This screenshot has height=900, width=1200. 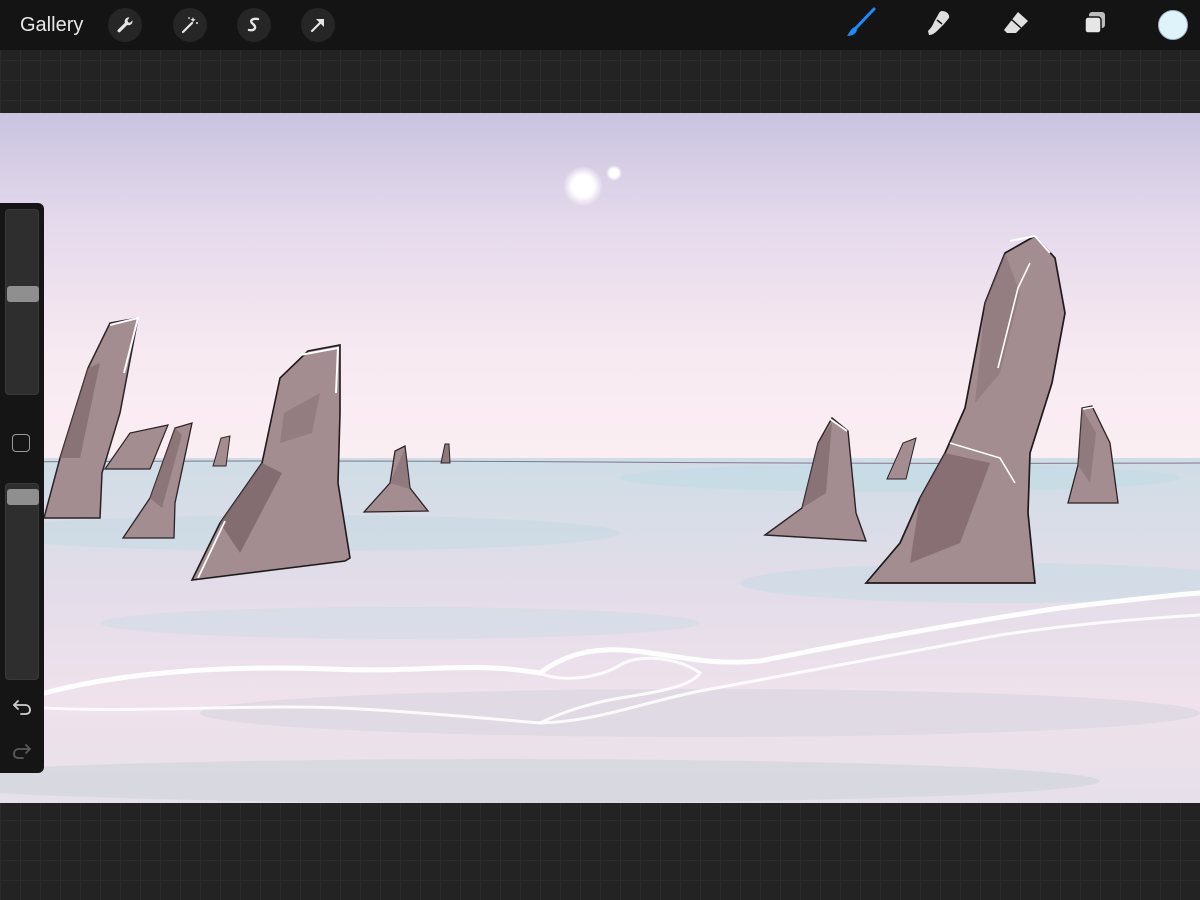 I want to click on left-sidebar, so click(x=22, y=488).